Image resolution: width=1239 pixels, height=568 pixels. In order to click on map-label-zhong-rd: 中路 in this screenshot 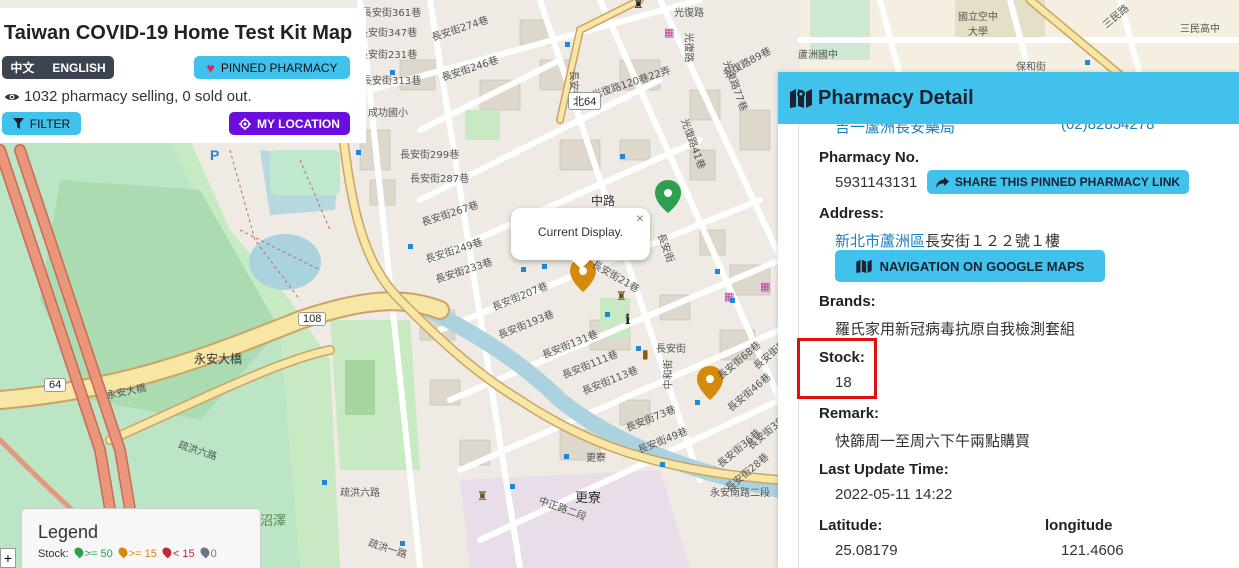, I will do `click(603, 201)`.